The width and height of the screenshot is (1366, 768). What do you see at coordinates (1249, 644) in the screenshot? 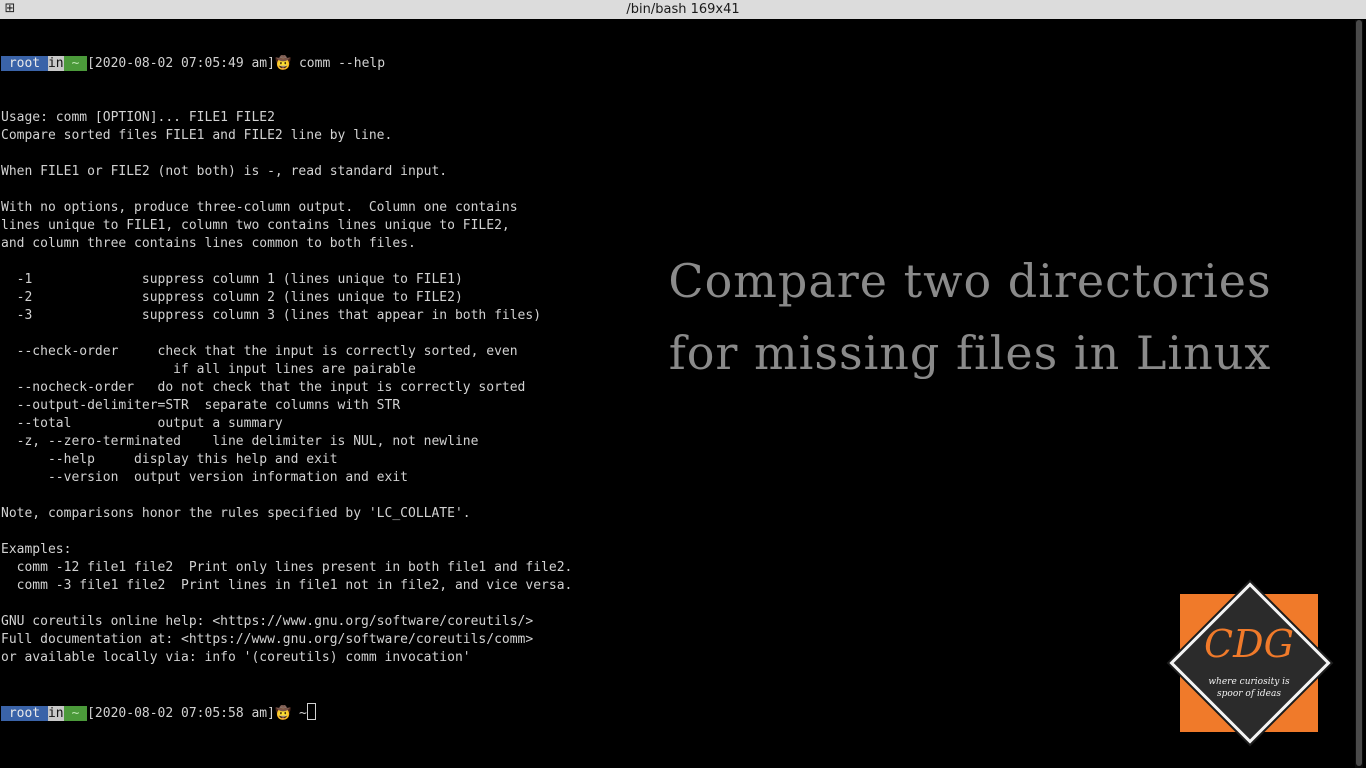
I see `logo-brand-text: CDG` at bounding box center [1249, 644].